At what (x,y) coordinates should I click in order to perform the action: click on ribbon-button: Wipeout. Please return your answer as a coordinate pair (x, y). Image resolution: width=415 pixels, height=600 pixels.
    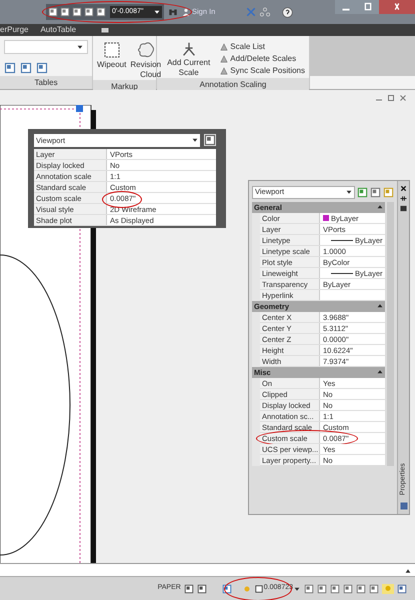
    Looking at the image, I should click on (111, 60).